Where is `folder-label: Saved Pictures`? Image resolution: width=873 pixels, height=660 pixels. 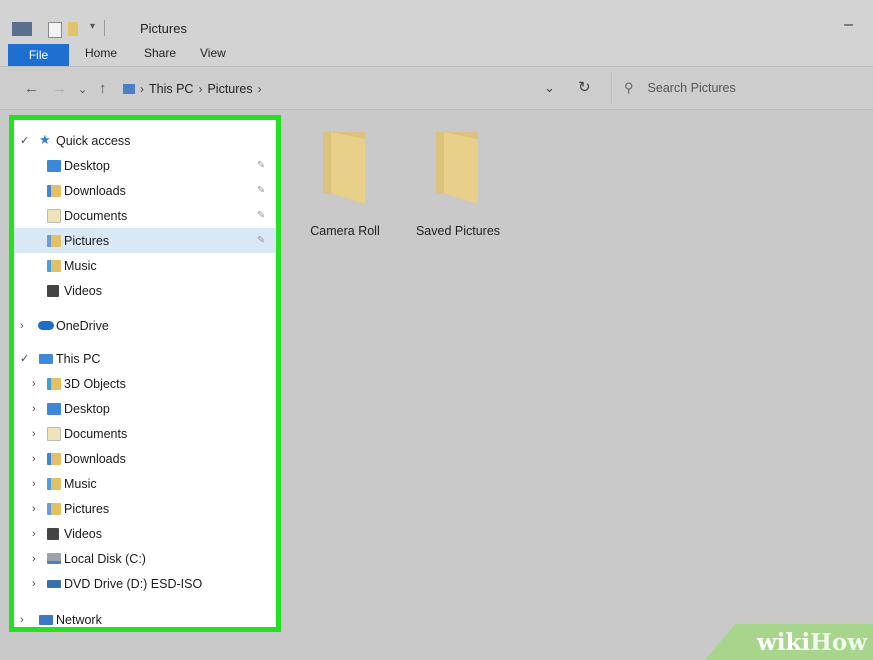
folder-label: Saved Pictures is located at coordinates (458, 231).